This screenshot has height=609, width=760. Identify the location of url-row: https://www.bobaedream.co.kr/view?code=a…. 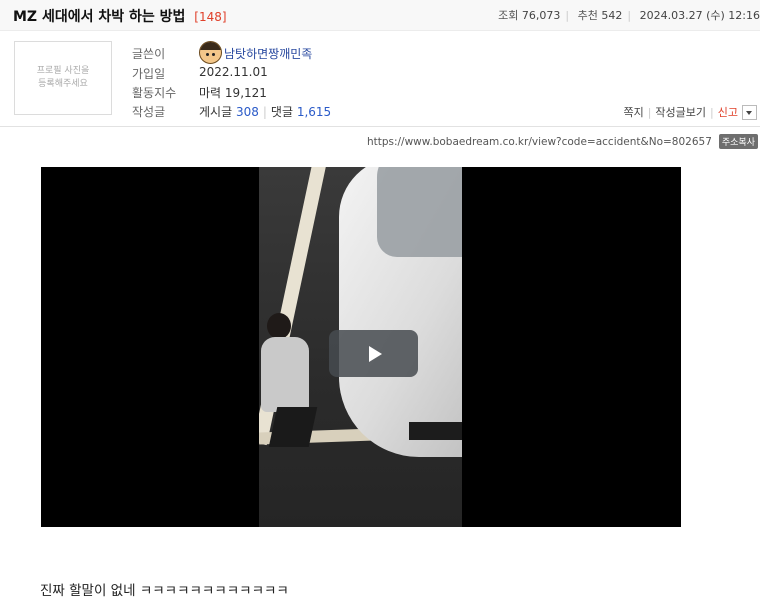
(562, 141).